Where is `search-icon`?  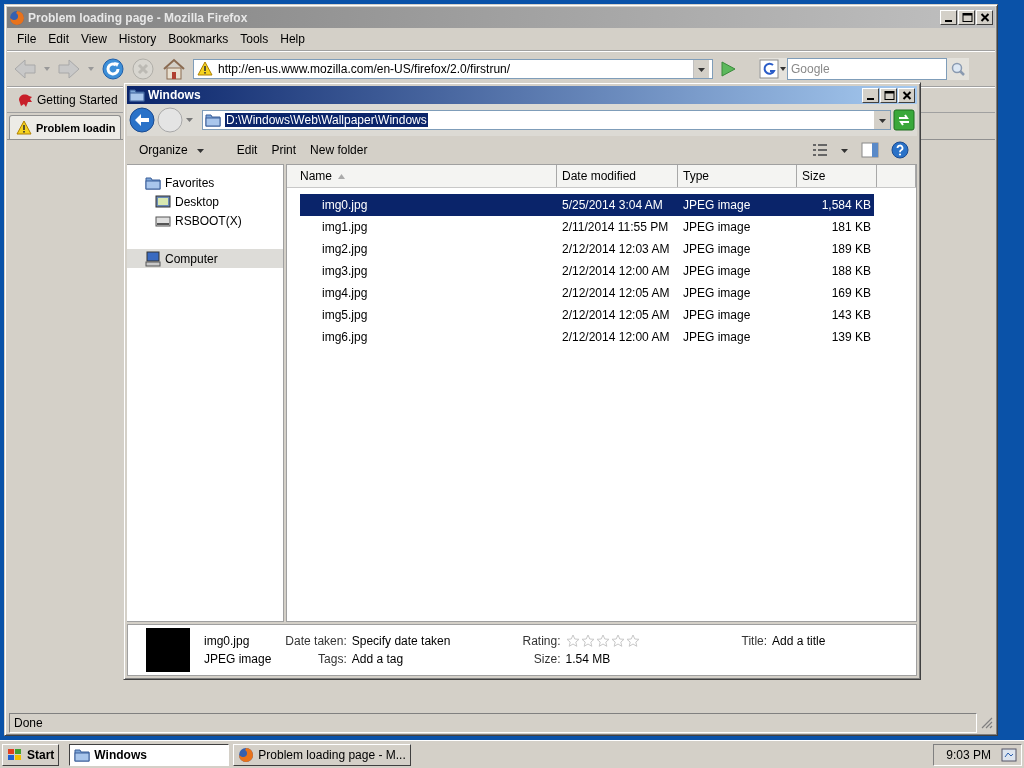 search-icon is located at coordinates (958, 69).